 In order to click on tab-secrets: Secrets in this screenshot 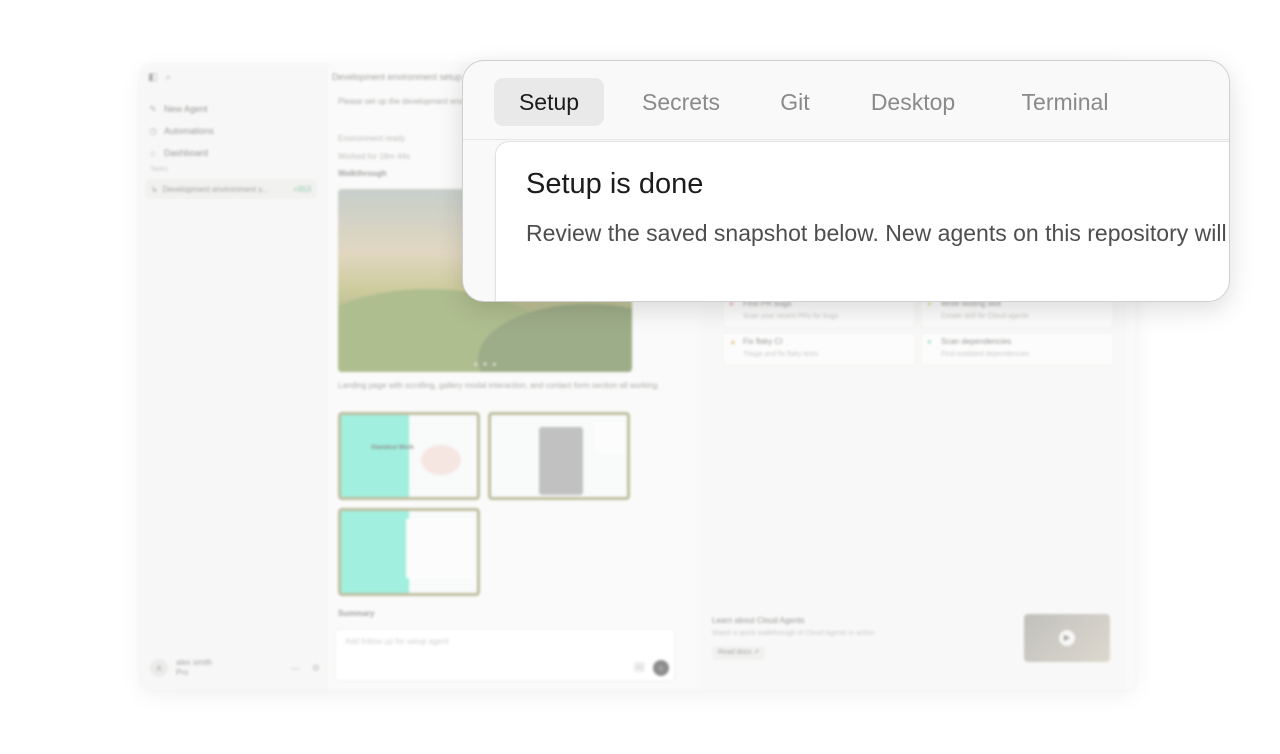, I will do `click(681, 102)`.